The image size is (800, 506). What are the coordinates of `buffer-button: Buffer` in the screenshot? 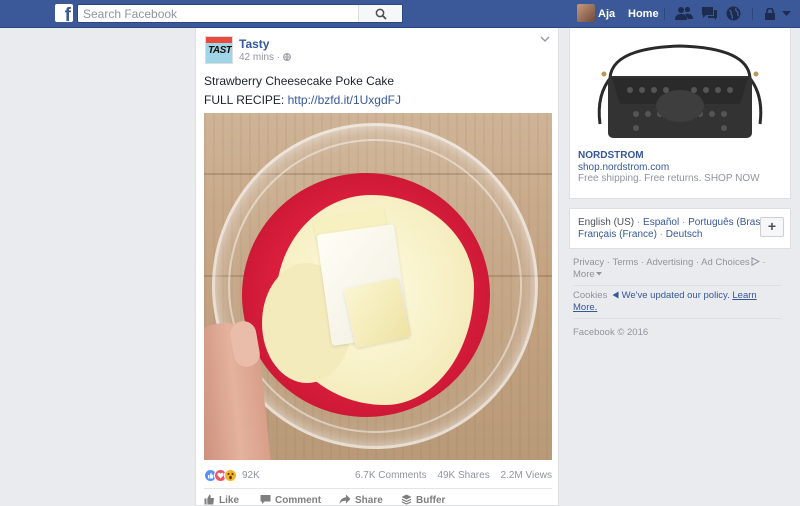 It's located at (423, 500).